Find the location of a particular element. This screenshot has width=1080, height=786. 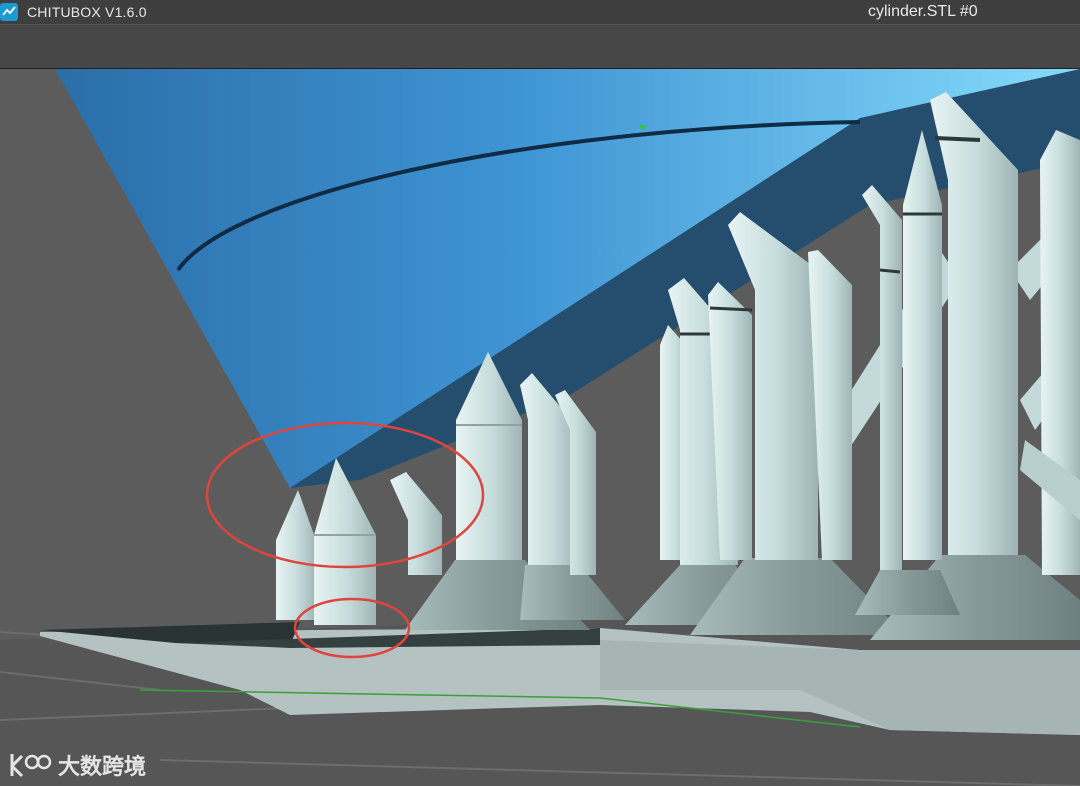

watermark-logo-icon is located at coordinates (31, 766).